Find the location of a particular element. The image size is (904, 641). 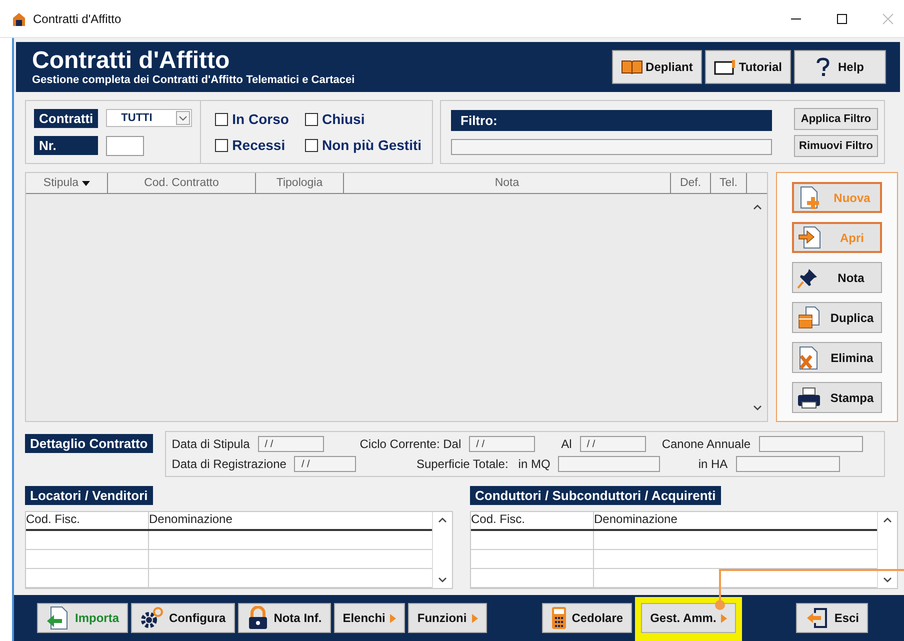

status-checkbox: Non più Gestiti is located at coordinates (363, 145).